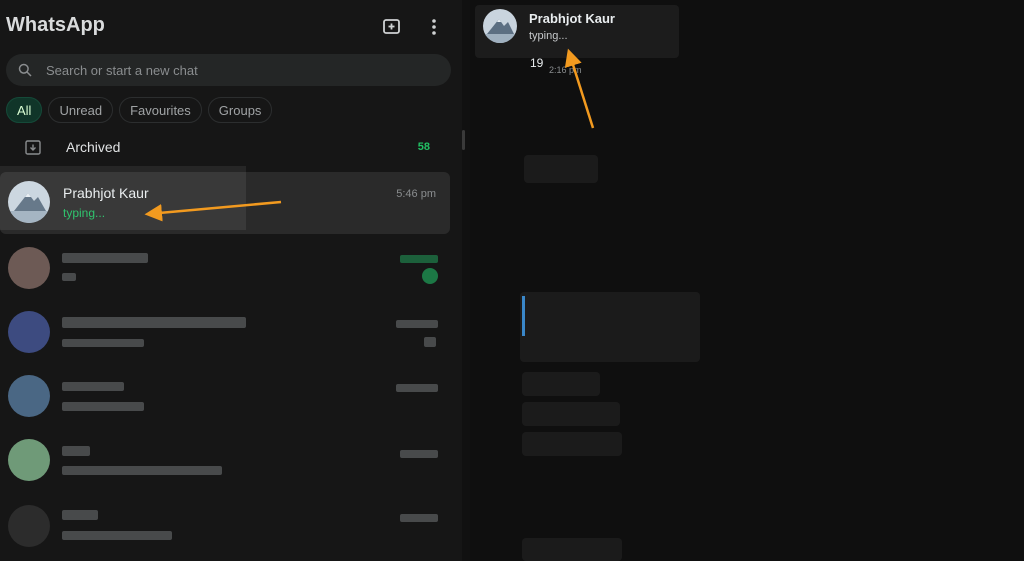  What do you see at coordinates (24, 110) in the screenshot?
I see `filter-all: All` at bounding box center [24, 110].